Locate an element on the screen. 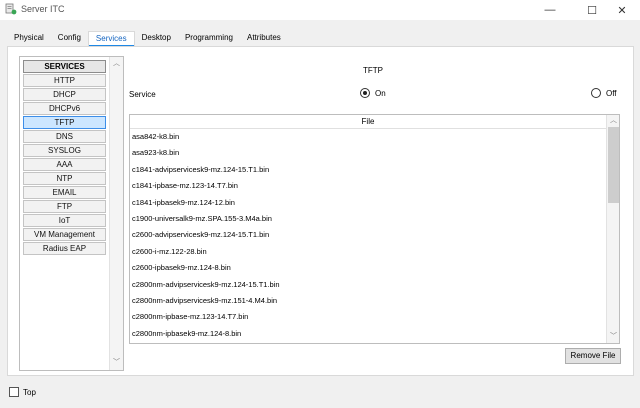 The image size is (640, 408). file-row: c2600-advipservicesk9-mz.124-15.T1.bin is located at coordinates (367, 235).